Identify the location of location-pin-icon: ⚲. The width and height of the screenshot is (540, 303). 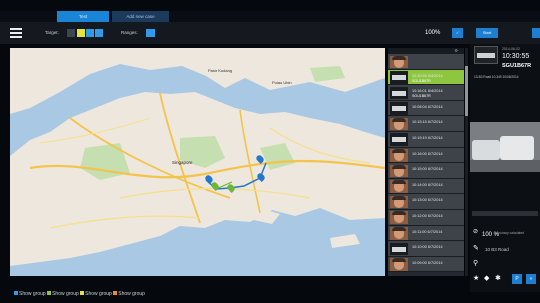
(476, 263).